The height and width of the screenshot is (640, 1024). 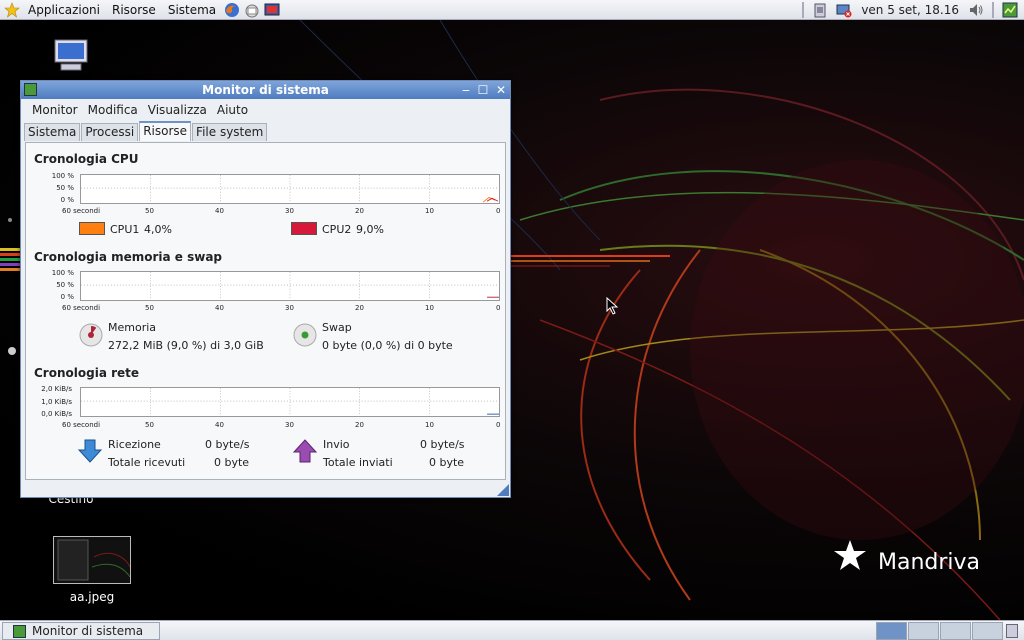 I want to click on memory-ytick: 50 %, so click(x=65, y=285).